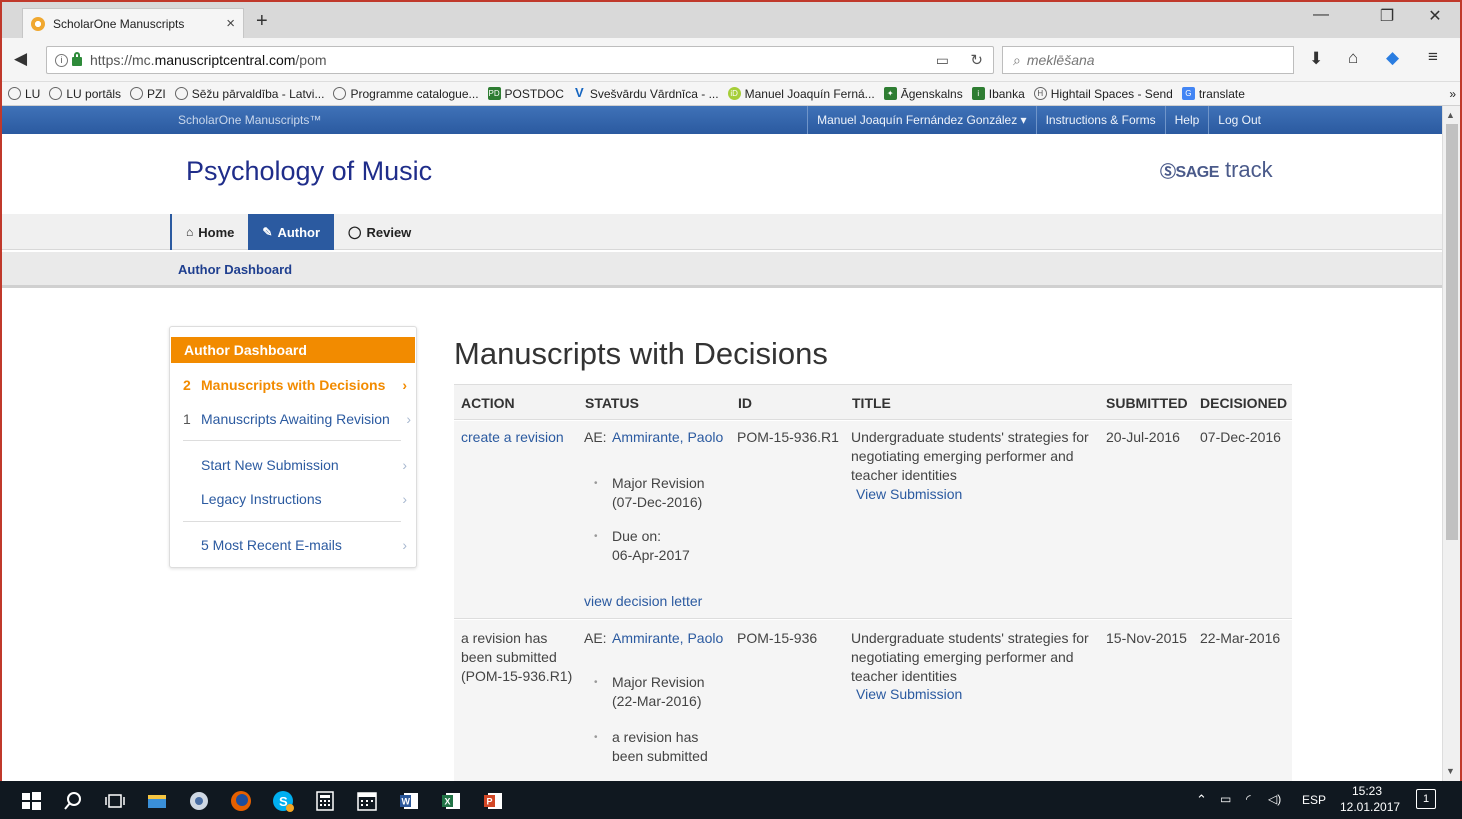  What do you see at coordinates (20, 59) in the screenshot?
I see `back-icon: ◀` at bounding box center [20, 59].